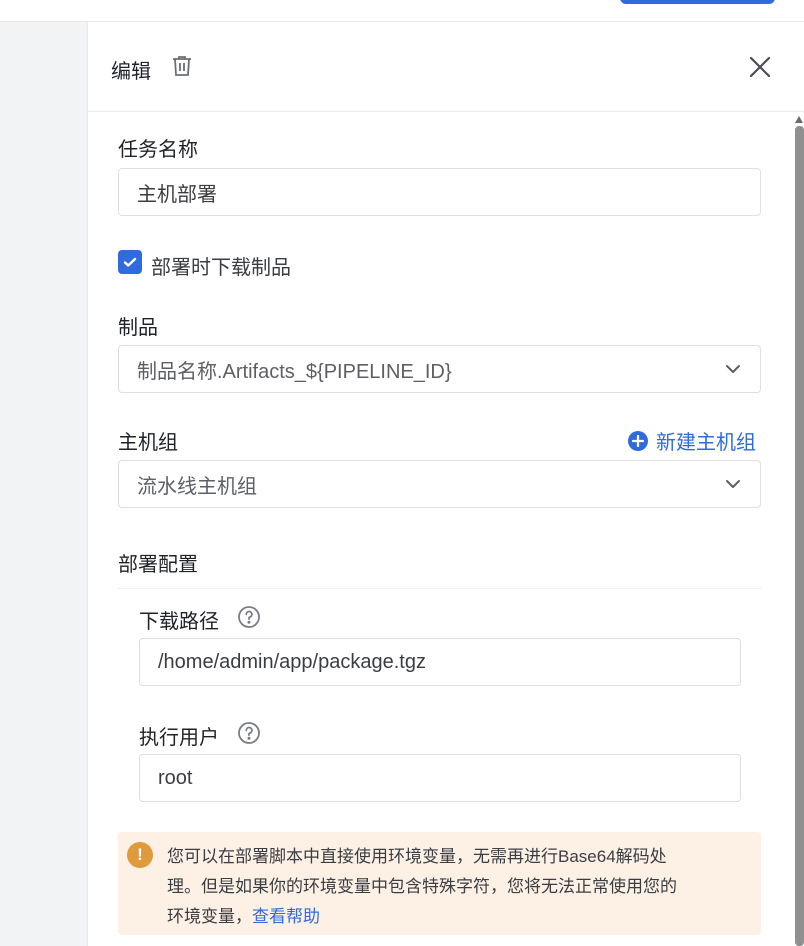  What do you see at coordinates (638, 440) in the screenshot?
I see `plus-circle-icon` at bounding box center [638, 440].